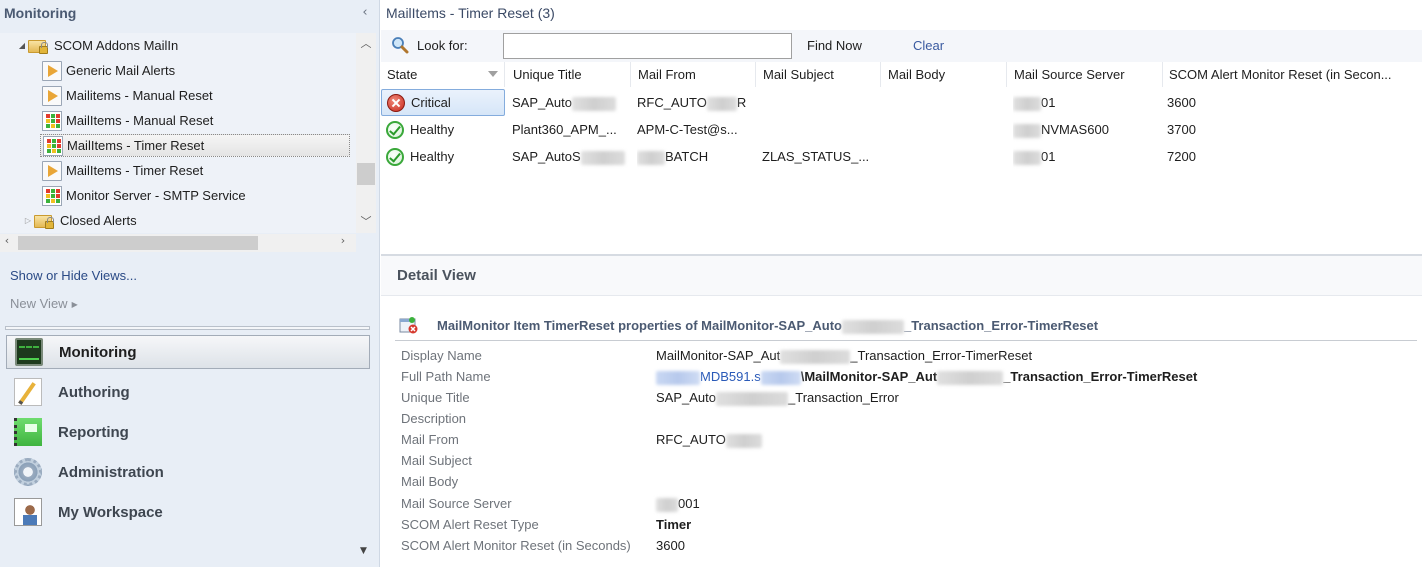 Image resolution: width=1422 pixels, height=567 pixels. I want to click on tree-item-mailitems-timer-reset-state: MailItems - Timer Reset, so click(195, 145).